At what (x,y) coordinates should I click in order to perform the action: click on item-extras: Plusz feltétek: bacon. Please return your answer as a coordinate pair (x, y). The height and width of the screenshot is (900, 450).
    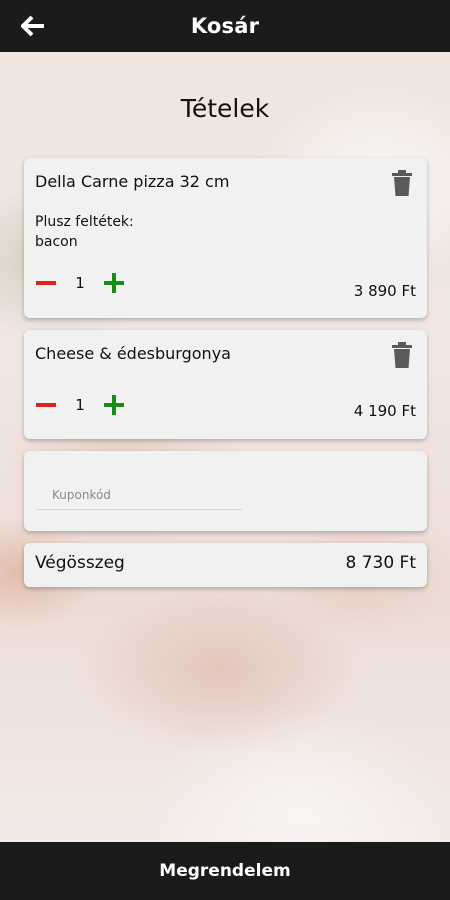
    Looking at the image, I should click on (84, 232).